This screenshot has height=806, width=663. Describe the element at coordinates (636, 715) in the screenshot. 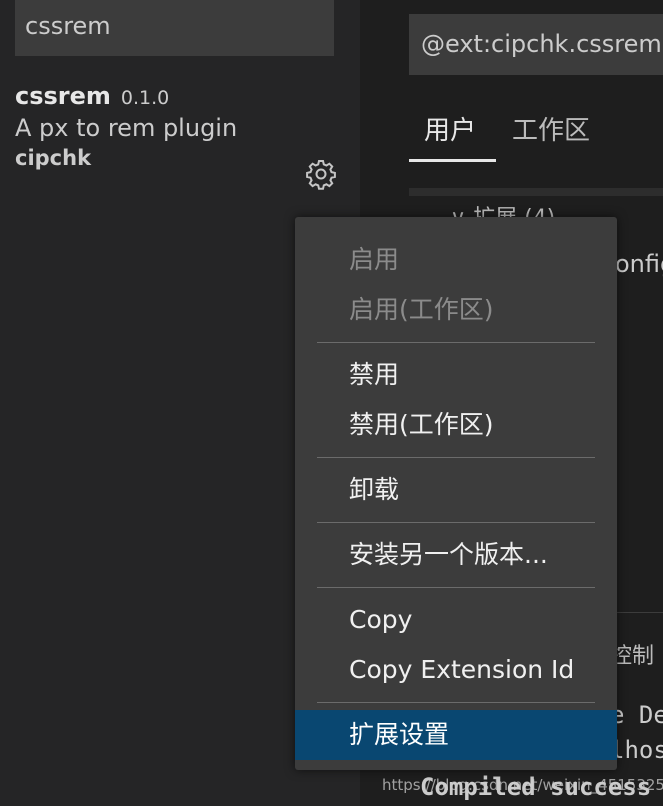

I see `terminal-line: e De` at that location.